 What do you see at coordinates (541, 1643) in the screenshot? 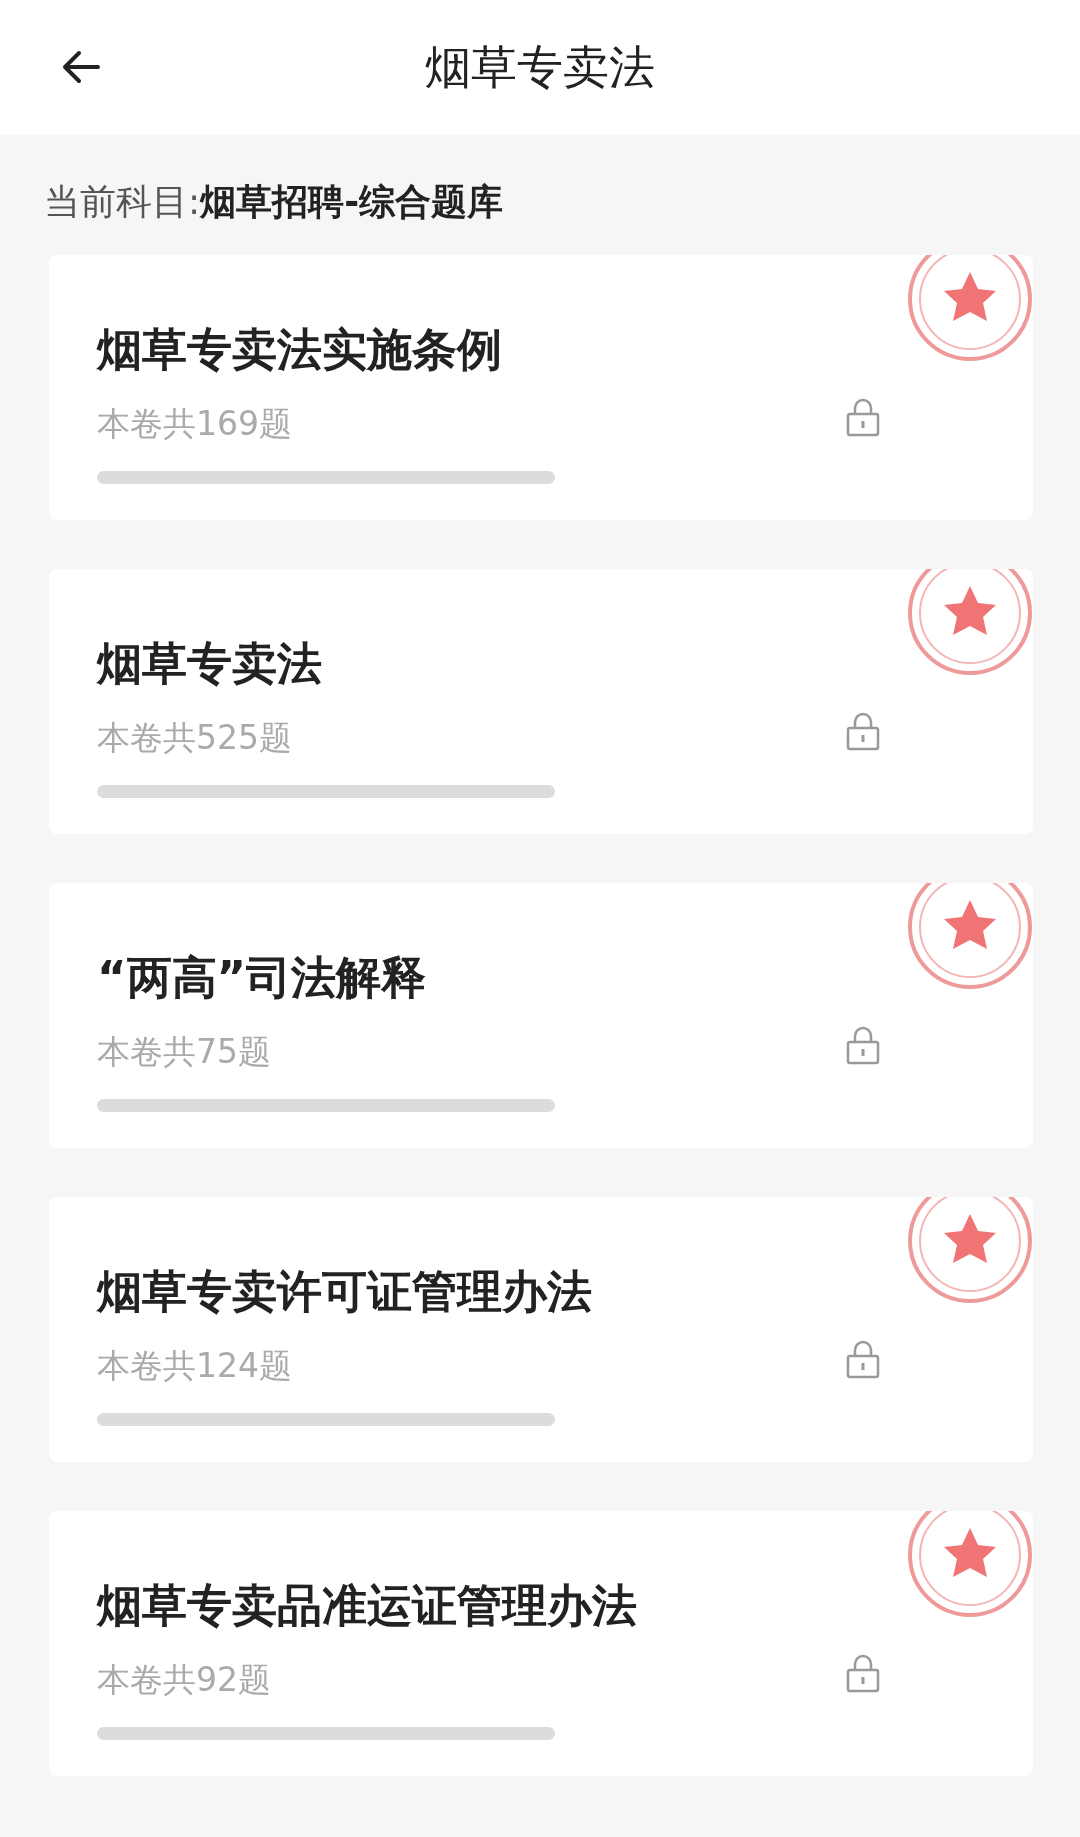
I see `paper-card: 烟草专卖品准运证管理办法 本卷共92题` at bounding box center [541, 1643].